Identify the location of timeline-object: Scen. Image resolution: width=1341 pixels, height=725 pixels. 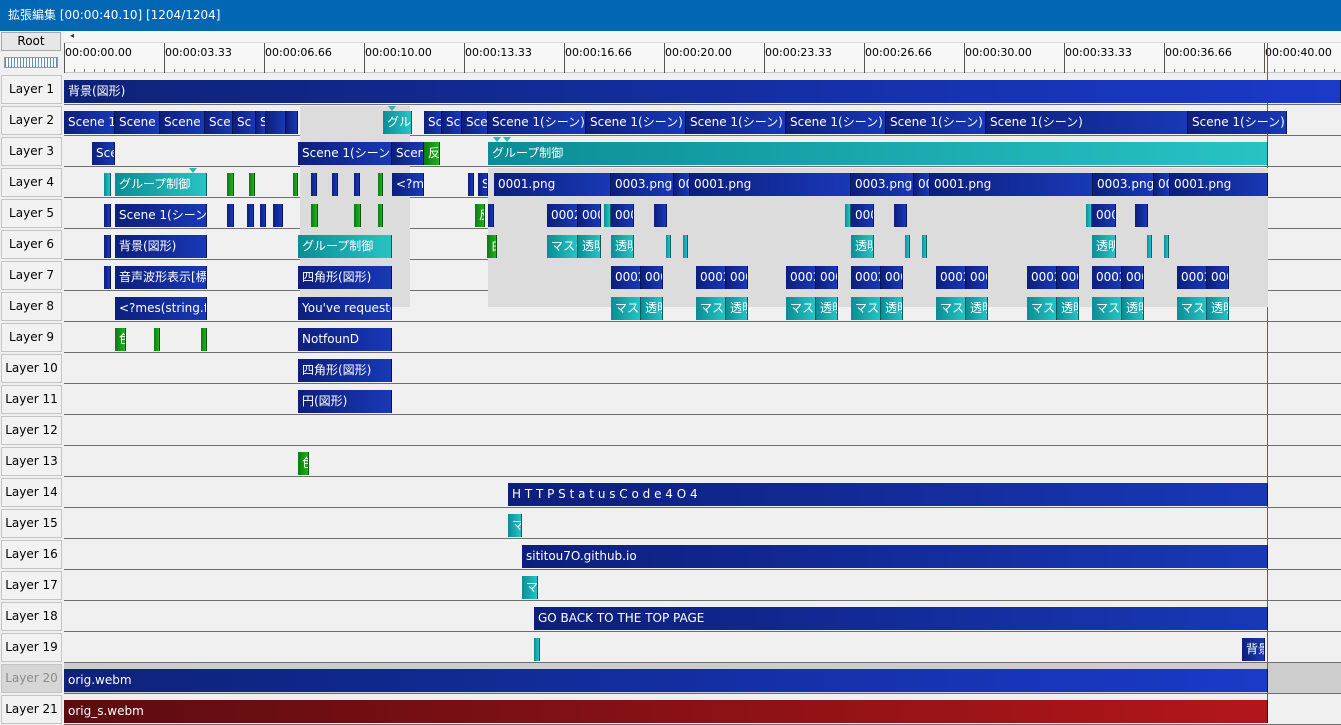
(475, 122).